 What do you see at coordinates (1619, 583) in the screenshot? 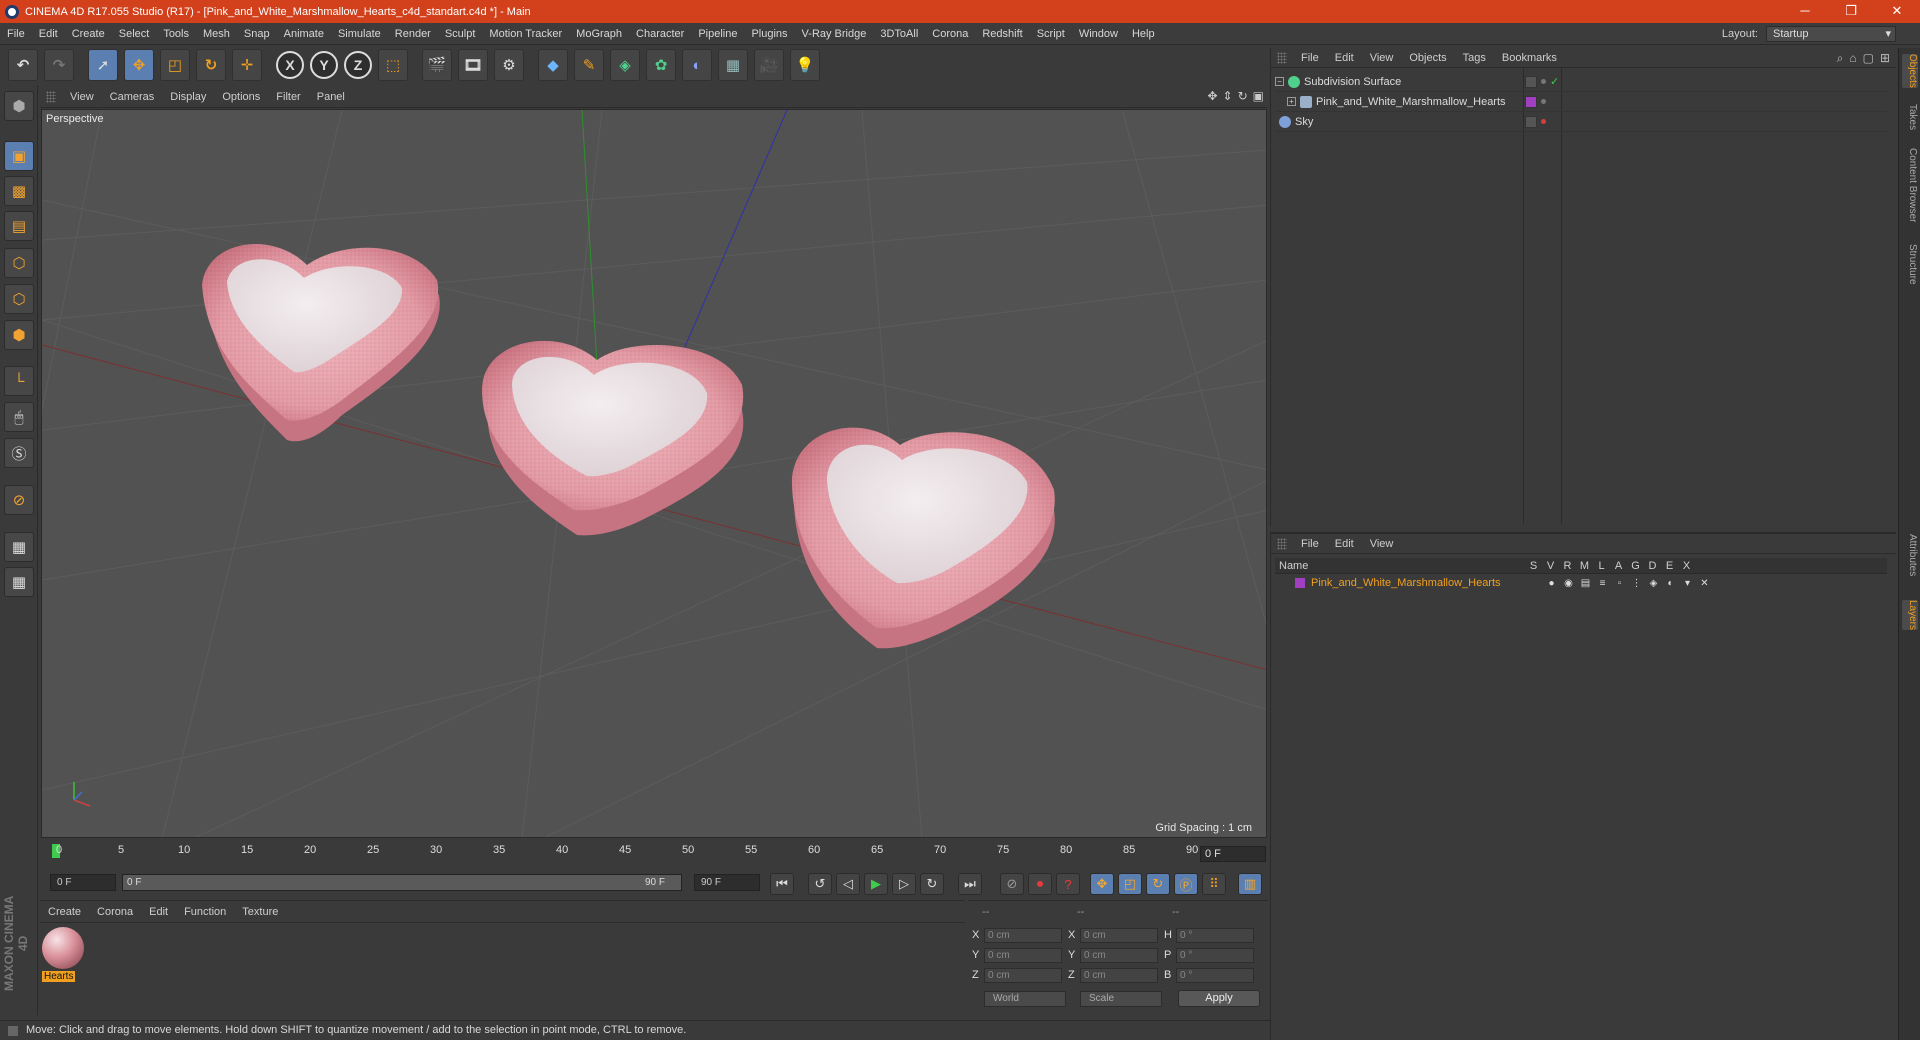
I see `lock-toggle-icon: ▫` at bounding box center [1619, 583].